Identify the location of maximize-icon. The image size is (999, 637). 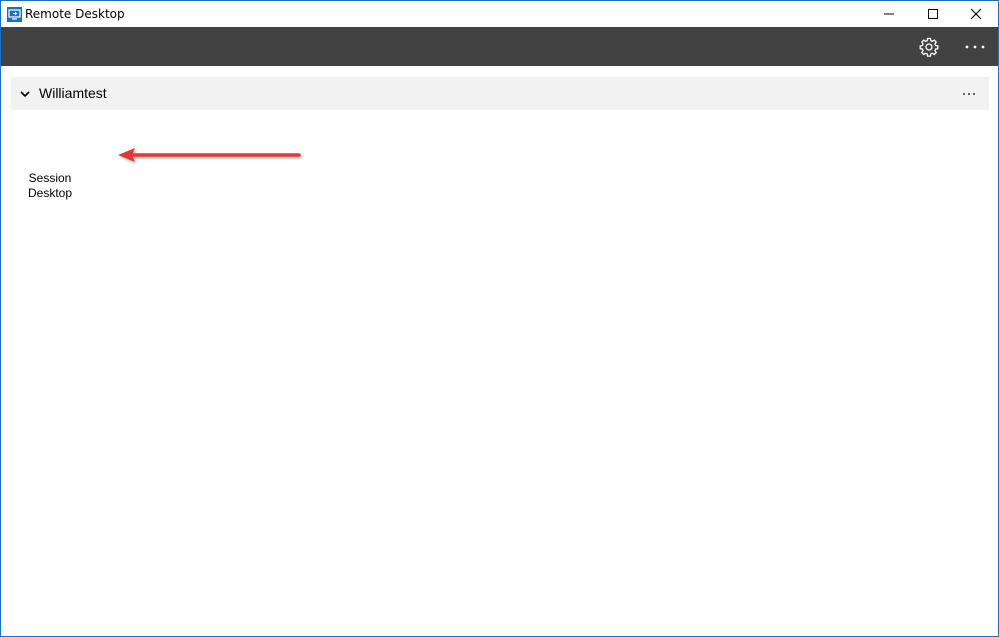
(933, 14).